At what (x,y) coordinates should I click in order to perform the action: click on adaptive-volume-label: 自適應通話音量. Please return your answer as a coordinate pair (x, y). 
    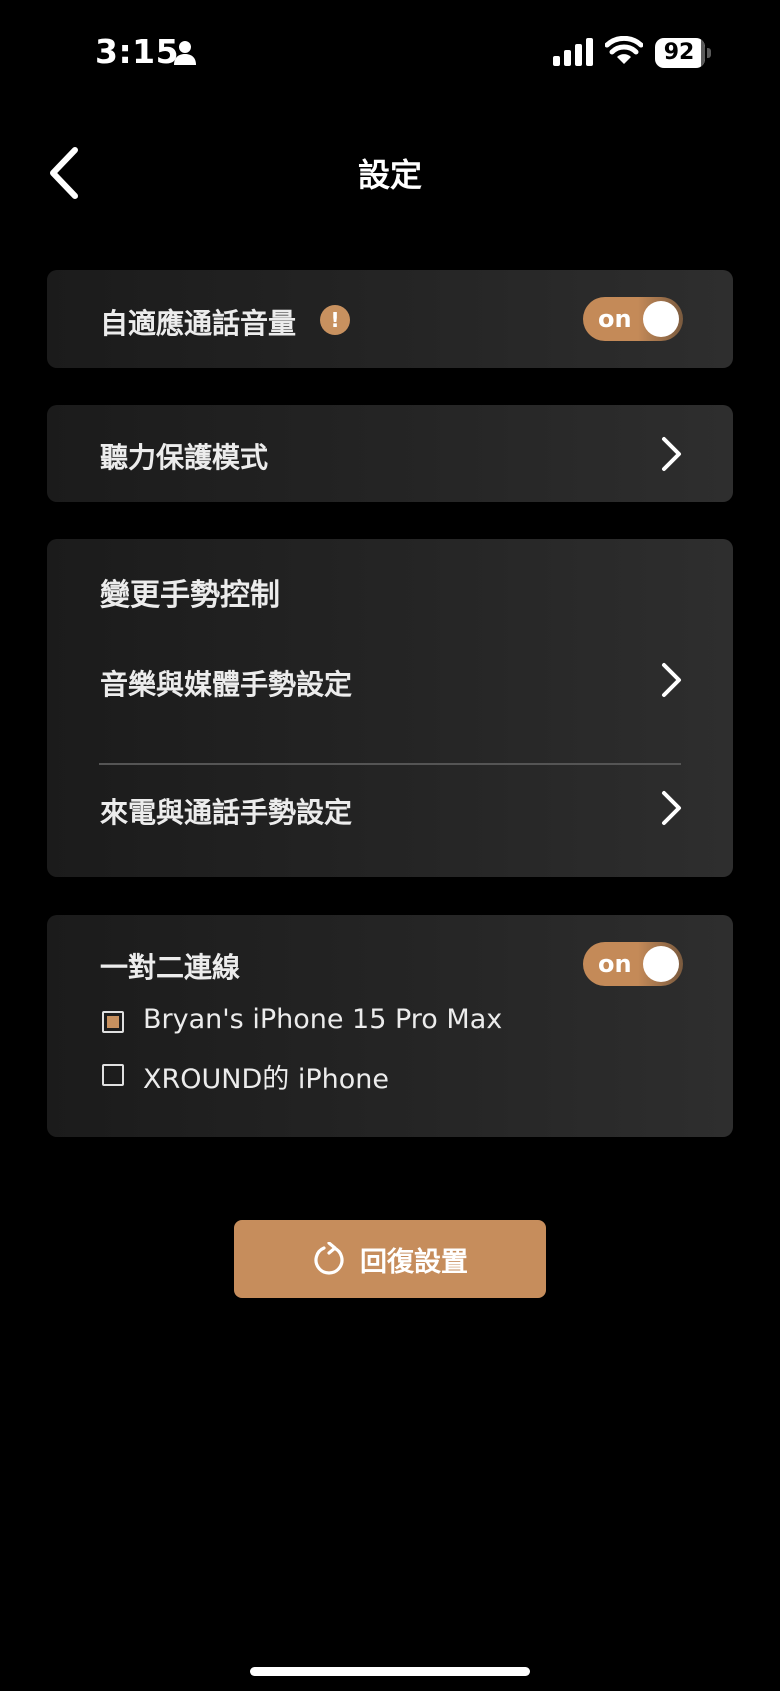
    Looking at the image, I should click on (198, 323).